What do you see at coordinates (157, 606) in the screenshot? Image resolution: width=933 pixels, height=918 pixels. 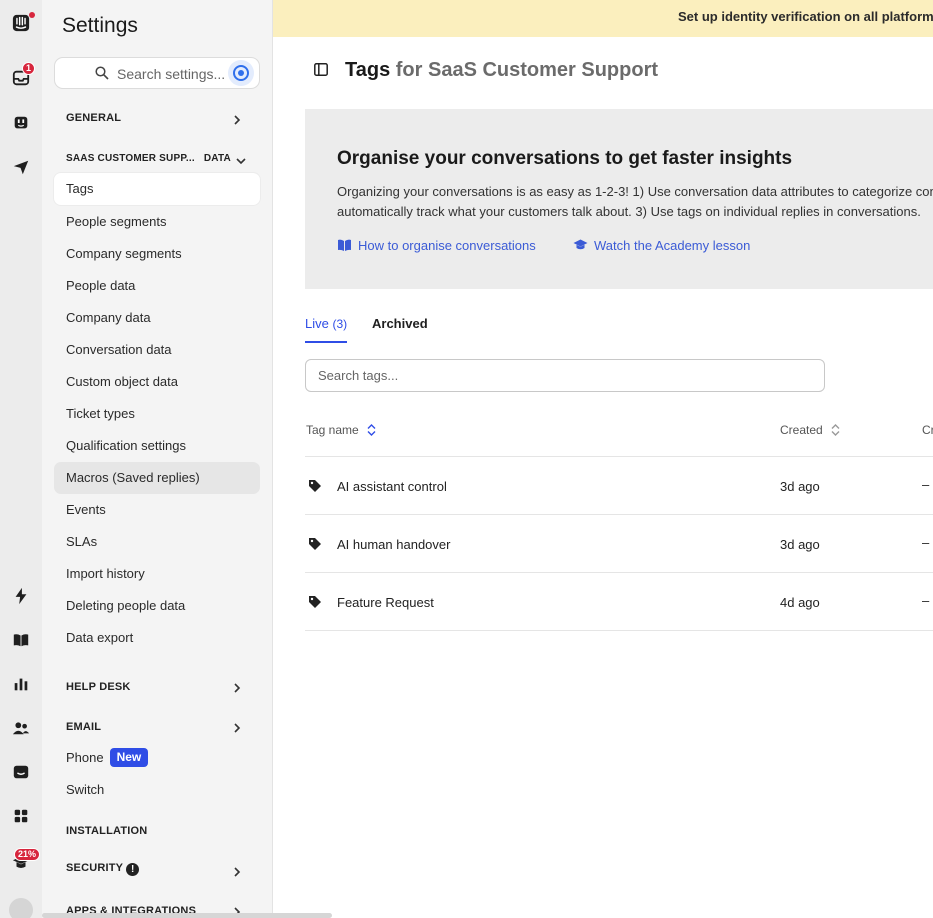 I see `sidebar-item-deleting-people-data: Deleting people data` at bounding box center [157, 606].